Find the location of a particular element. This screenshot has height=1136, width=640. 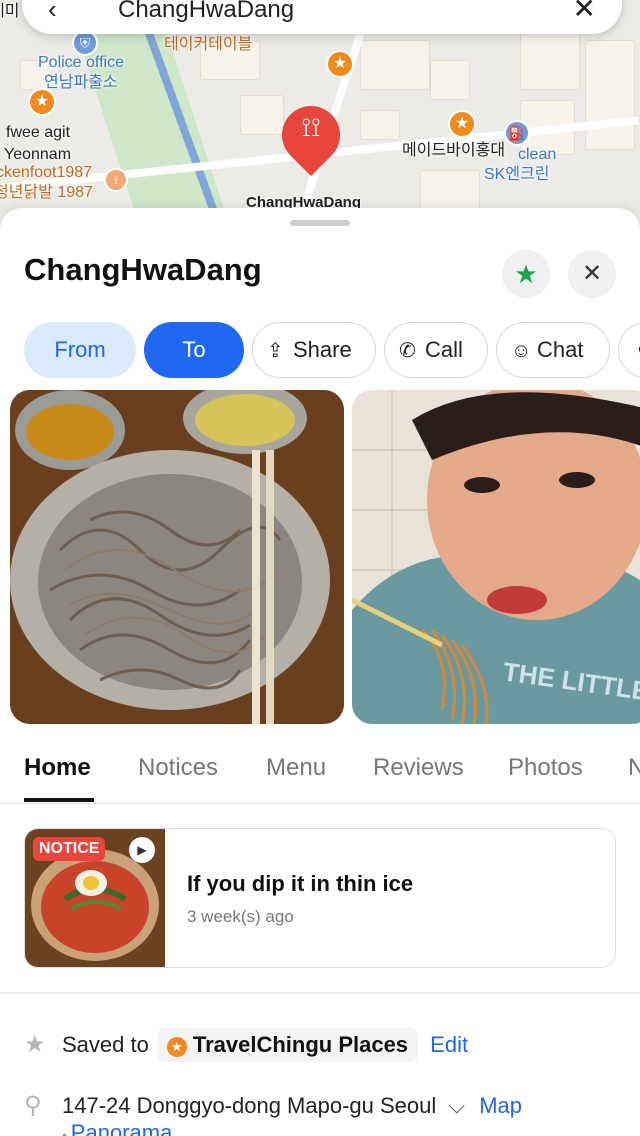

saved-row: ★ Saved to ★ TravelChingu Places Edit is located at coordinates (246, 1045).